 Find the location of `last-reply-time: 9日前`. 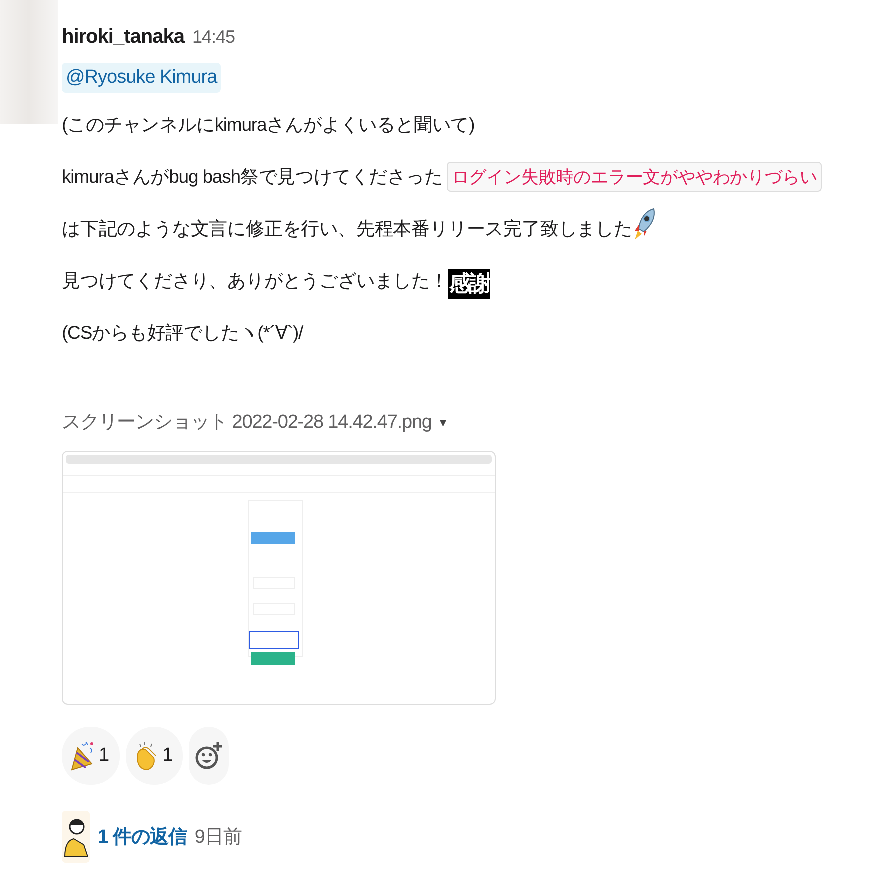

last-reply-time: 9日前 is located at coordinates (218, 838).